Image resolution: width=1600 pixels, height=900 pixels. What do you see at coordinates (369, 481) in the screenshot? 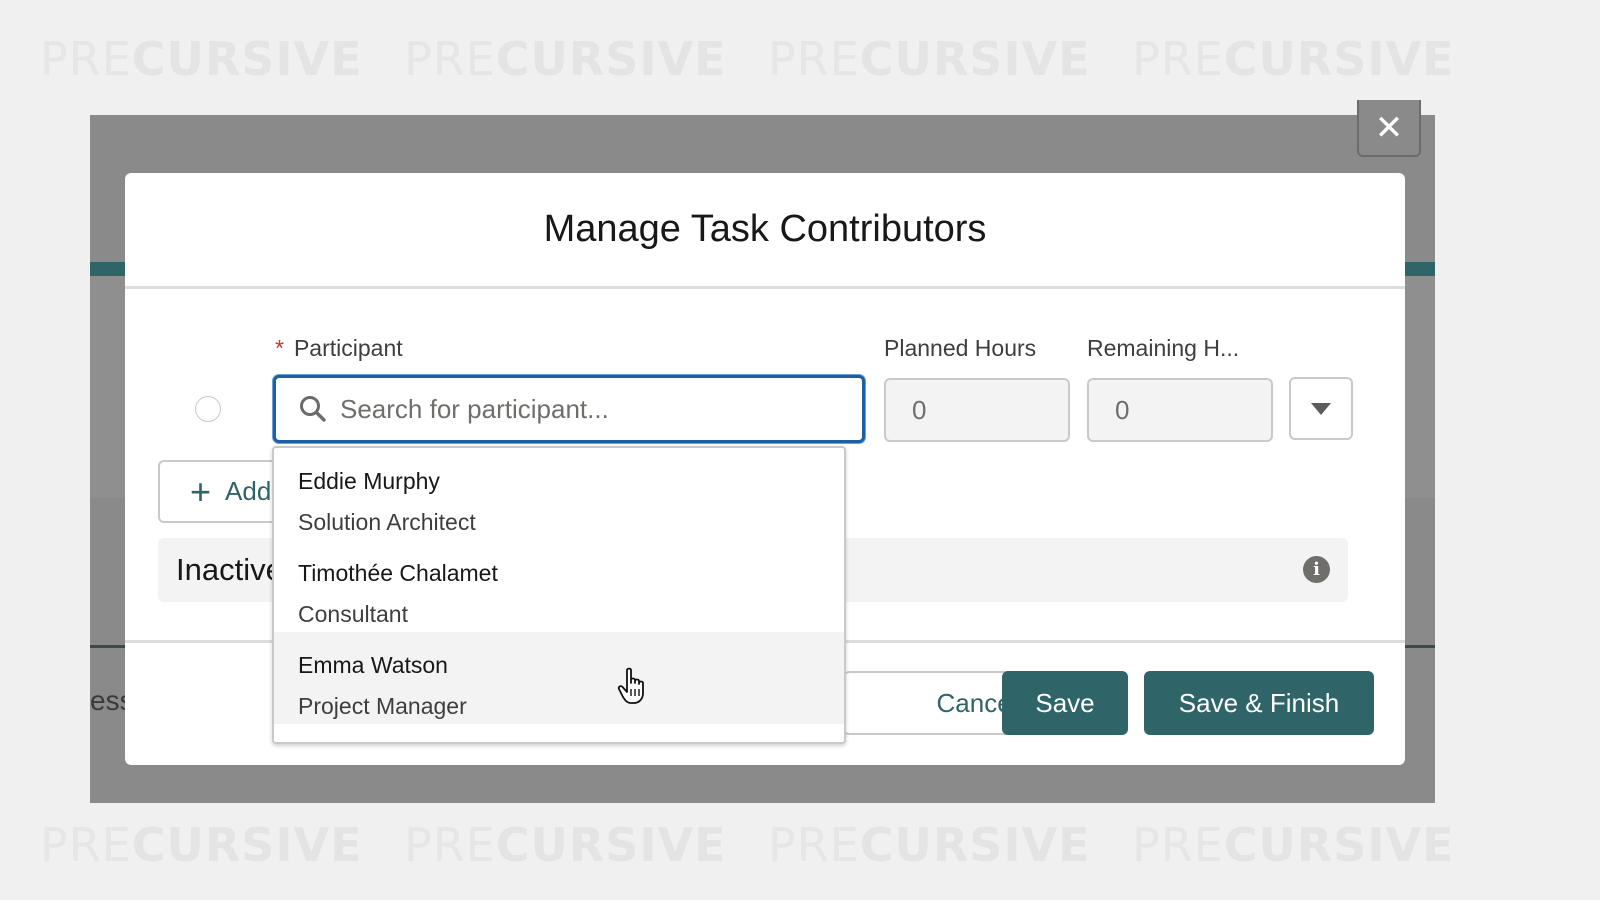
I see `participant-name: Eddie Murphy` at bounding box center [369, 481].